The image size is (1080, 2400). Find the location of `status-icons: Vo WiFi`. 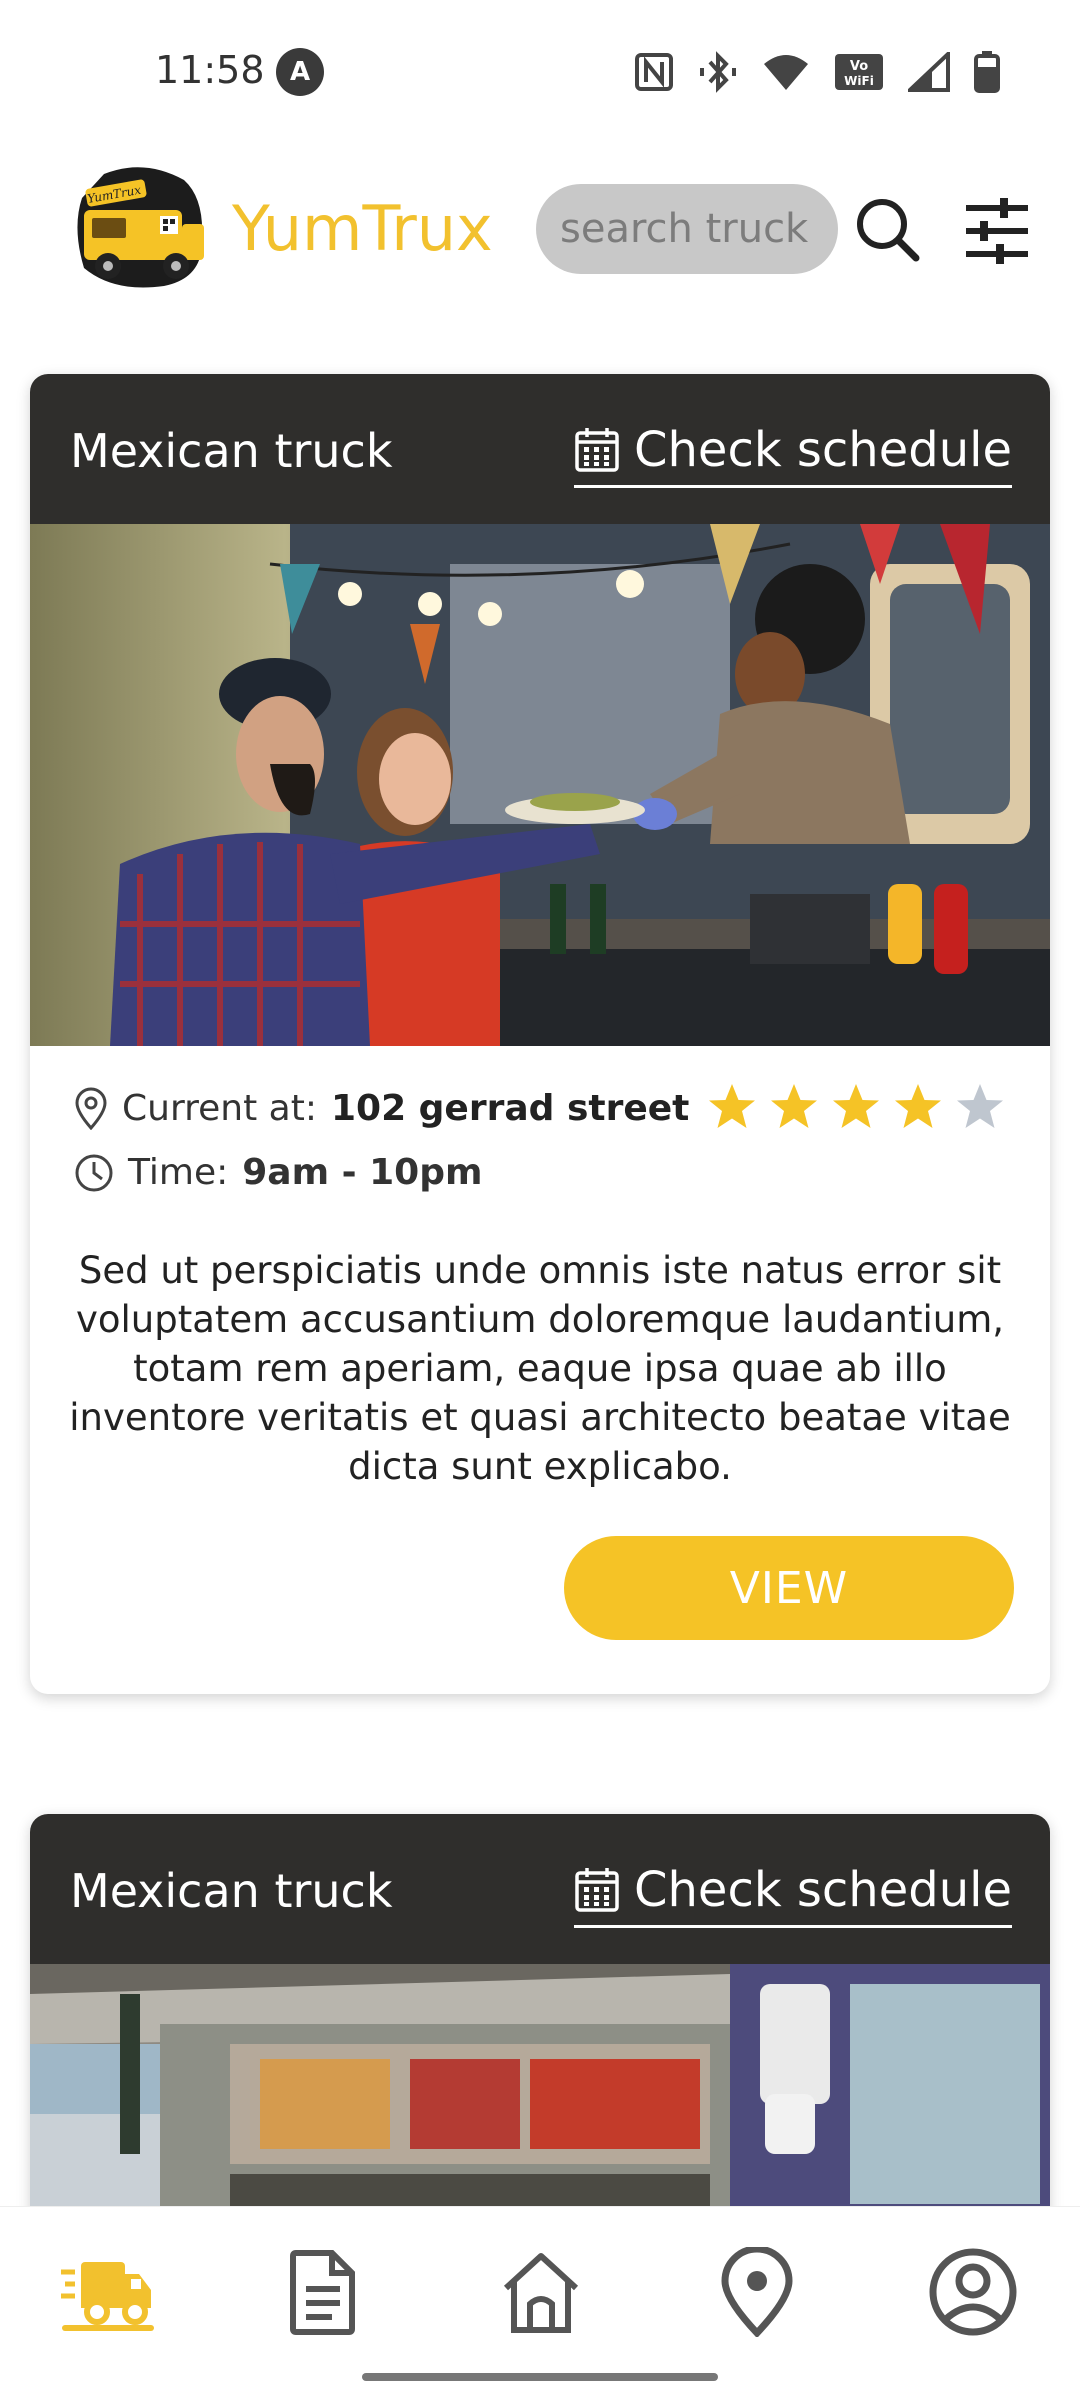

status-icons: Vo WiFi is located at coordinates (817, 72).